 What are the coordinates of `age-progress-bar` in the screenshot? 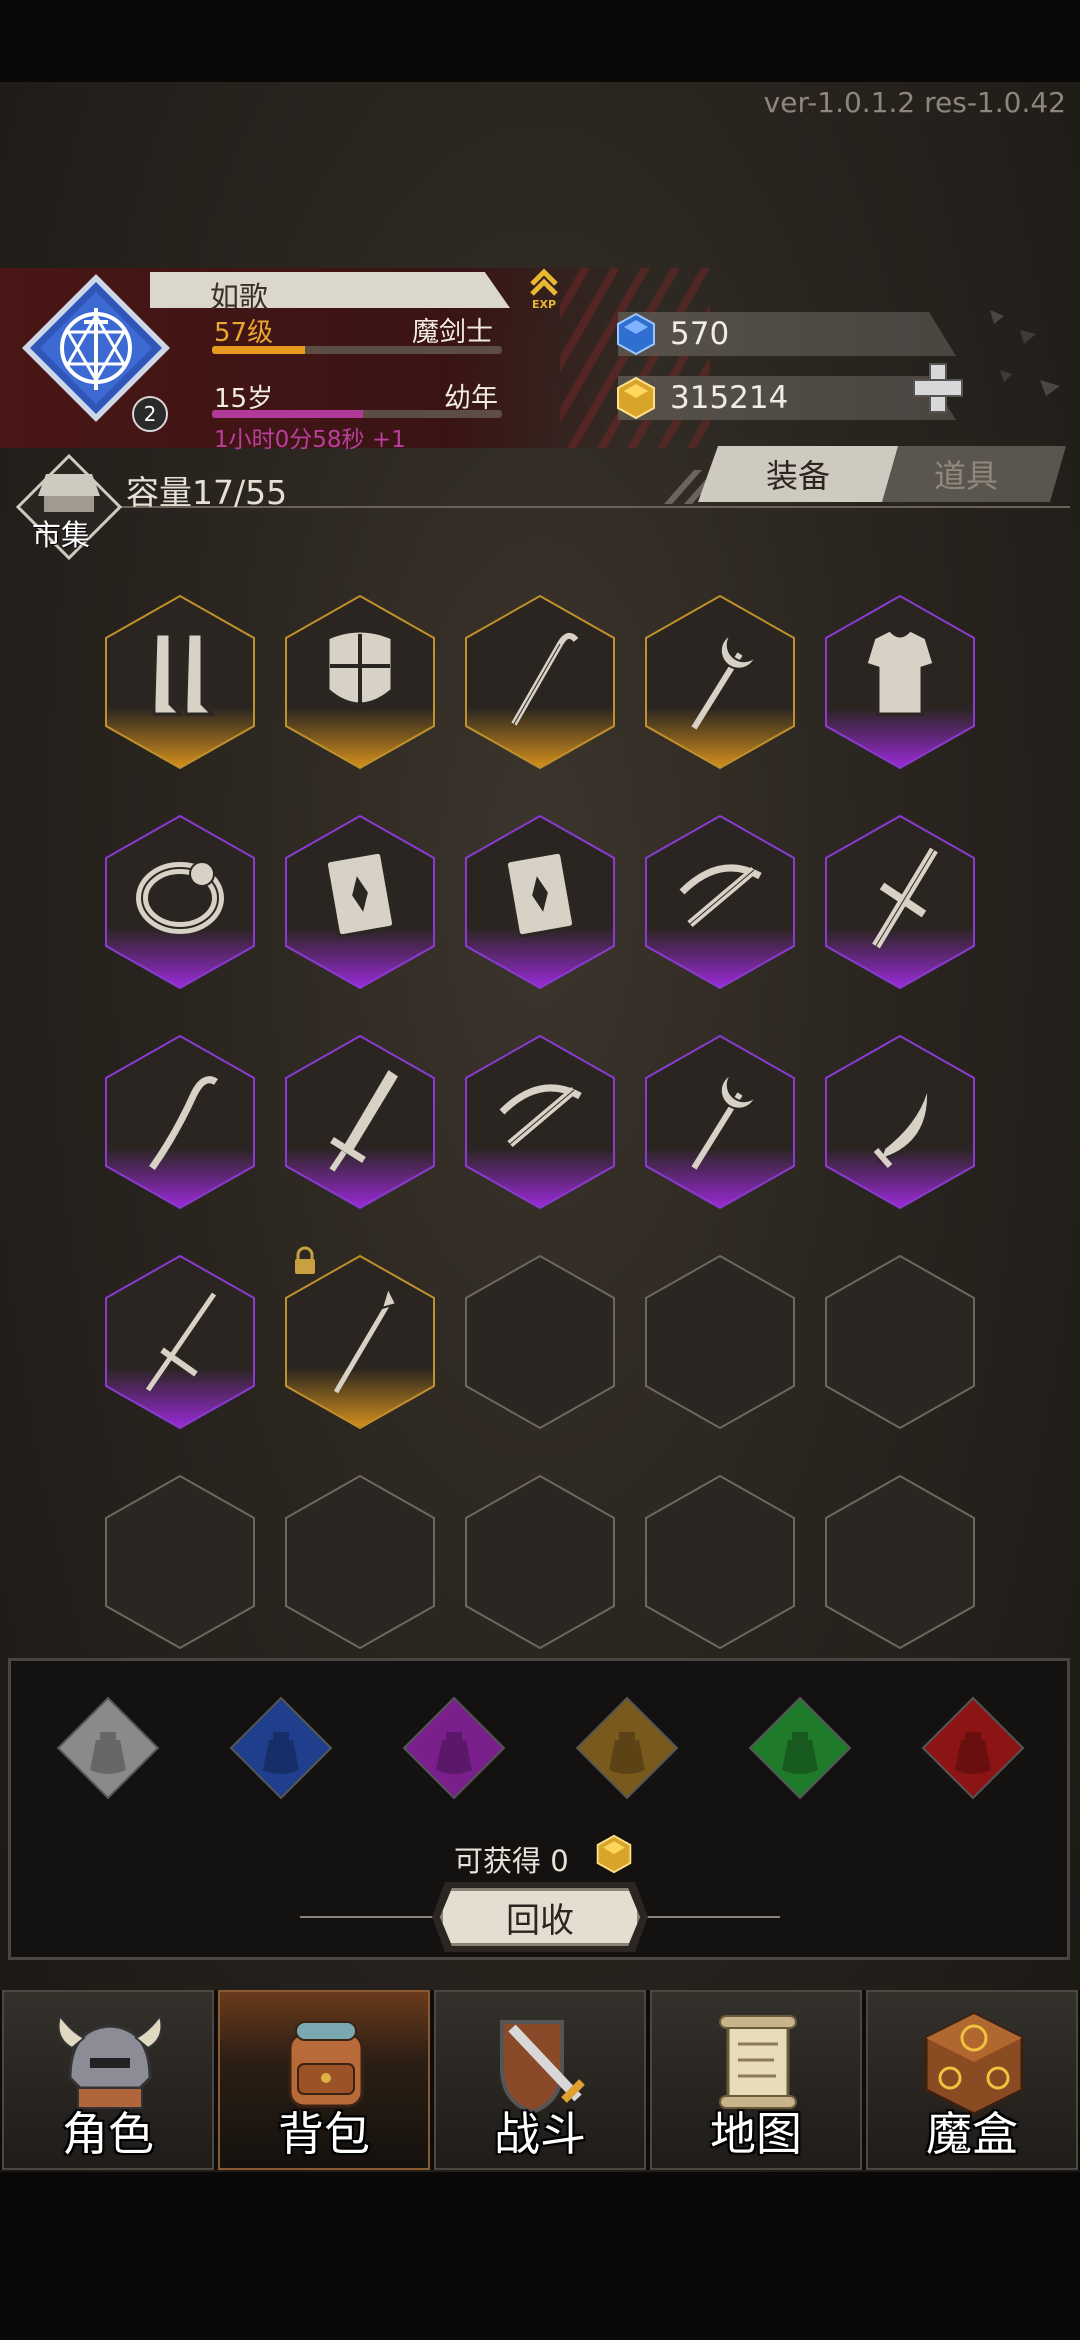 It's located at (357, 414).